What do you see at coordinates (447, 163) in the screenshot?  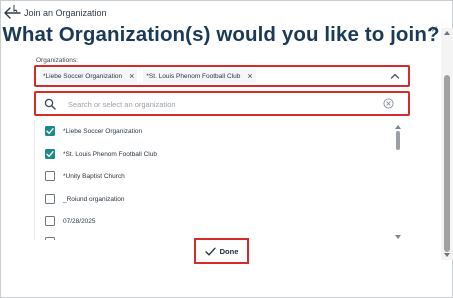 I see `page-scroll-thumb` at bounding box center [447, 163].